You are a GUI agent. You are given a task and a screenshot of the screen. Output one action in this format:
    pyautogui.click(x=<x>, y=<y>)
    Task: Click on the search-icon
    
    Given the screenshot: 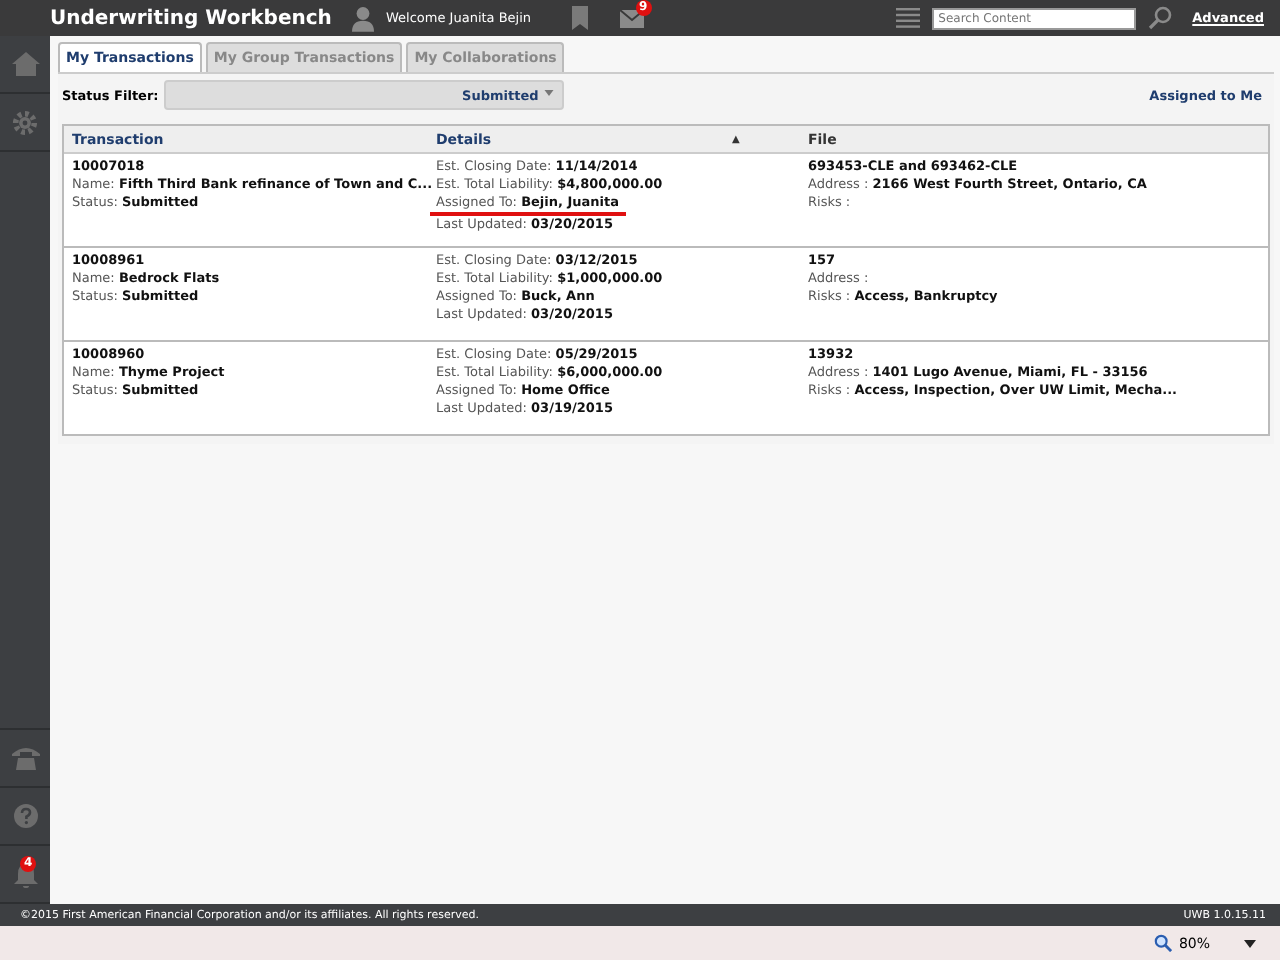 What is the action you would take?
    pyautogui.click(x=1160, y=18)
    